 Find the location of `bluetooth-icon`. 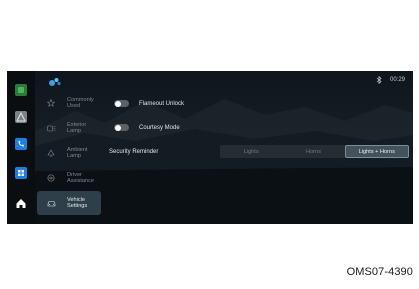

bluetooth-icon is located at coordinates (379, 80).